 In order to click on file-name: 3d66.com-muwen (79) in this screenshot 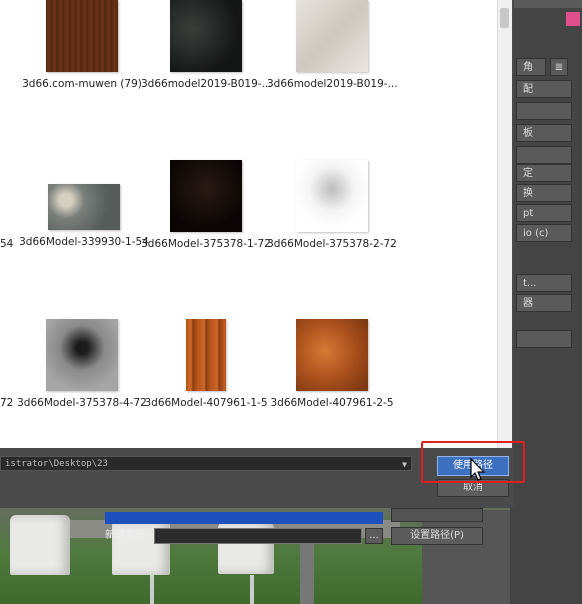, I will do `click(82, 84)`.